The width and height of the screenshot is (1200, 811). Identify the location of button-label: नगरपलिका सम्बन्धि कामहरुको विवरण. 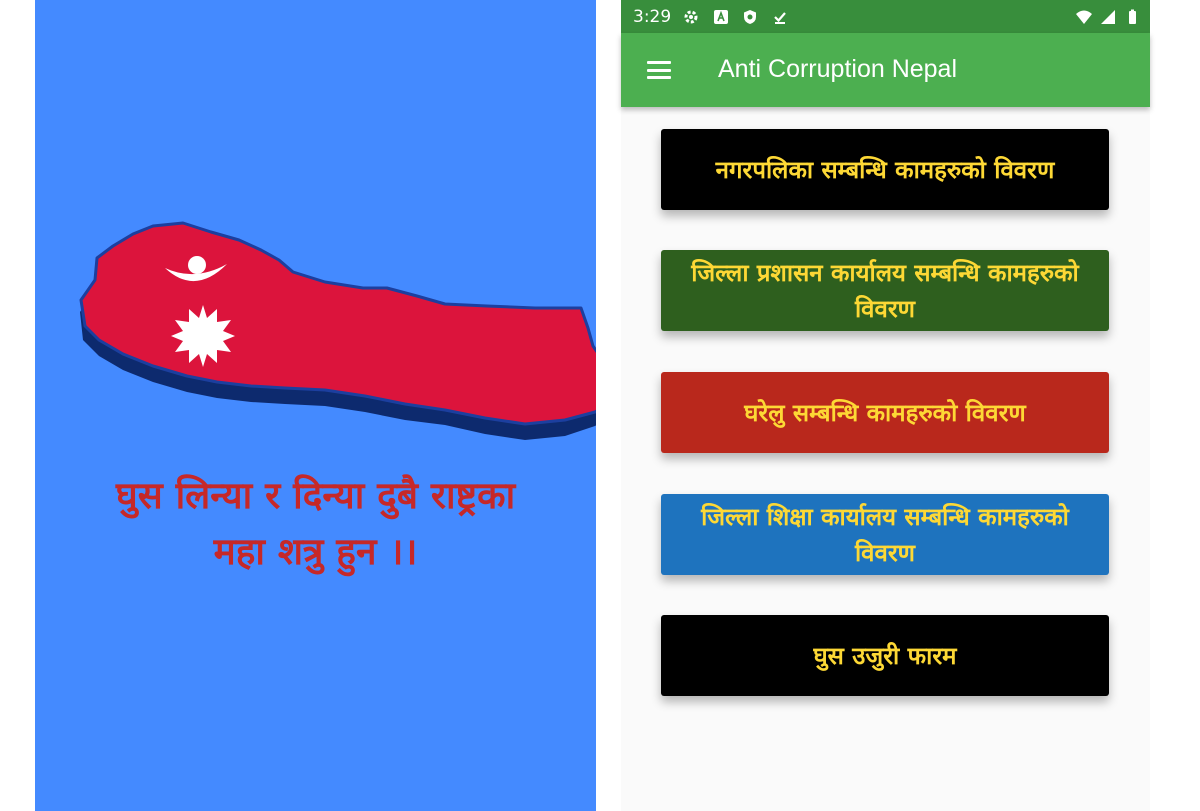
(885, 169).